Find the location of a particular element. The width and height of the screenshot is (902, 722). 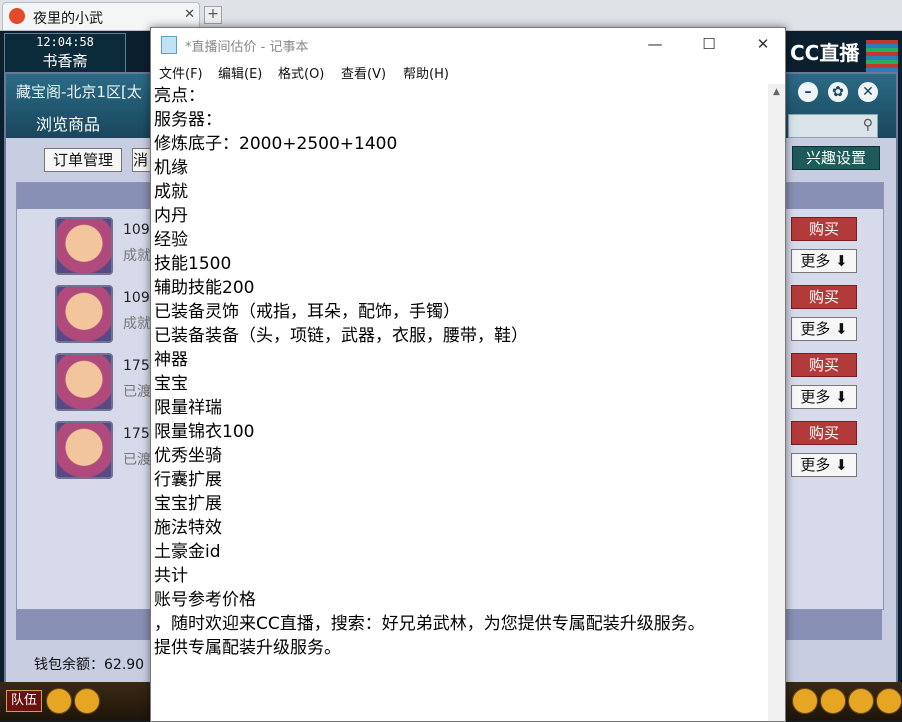

tab-close-icon: ✕ is located at coordinates (189, 14).